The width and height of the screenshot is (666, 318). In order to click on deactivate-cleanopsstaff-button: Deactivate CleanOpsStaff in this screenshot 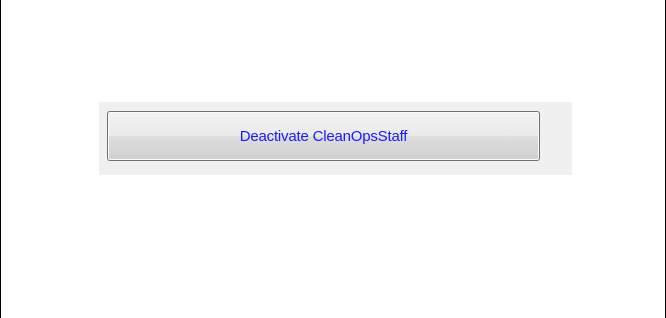, I will do `click(323, 136)`.